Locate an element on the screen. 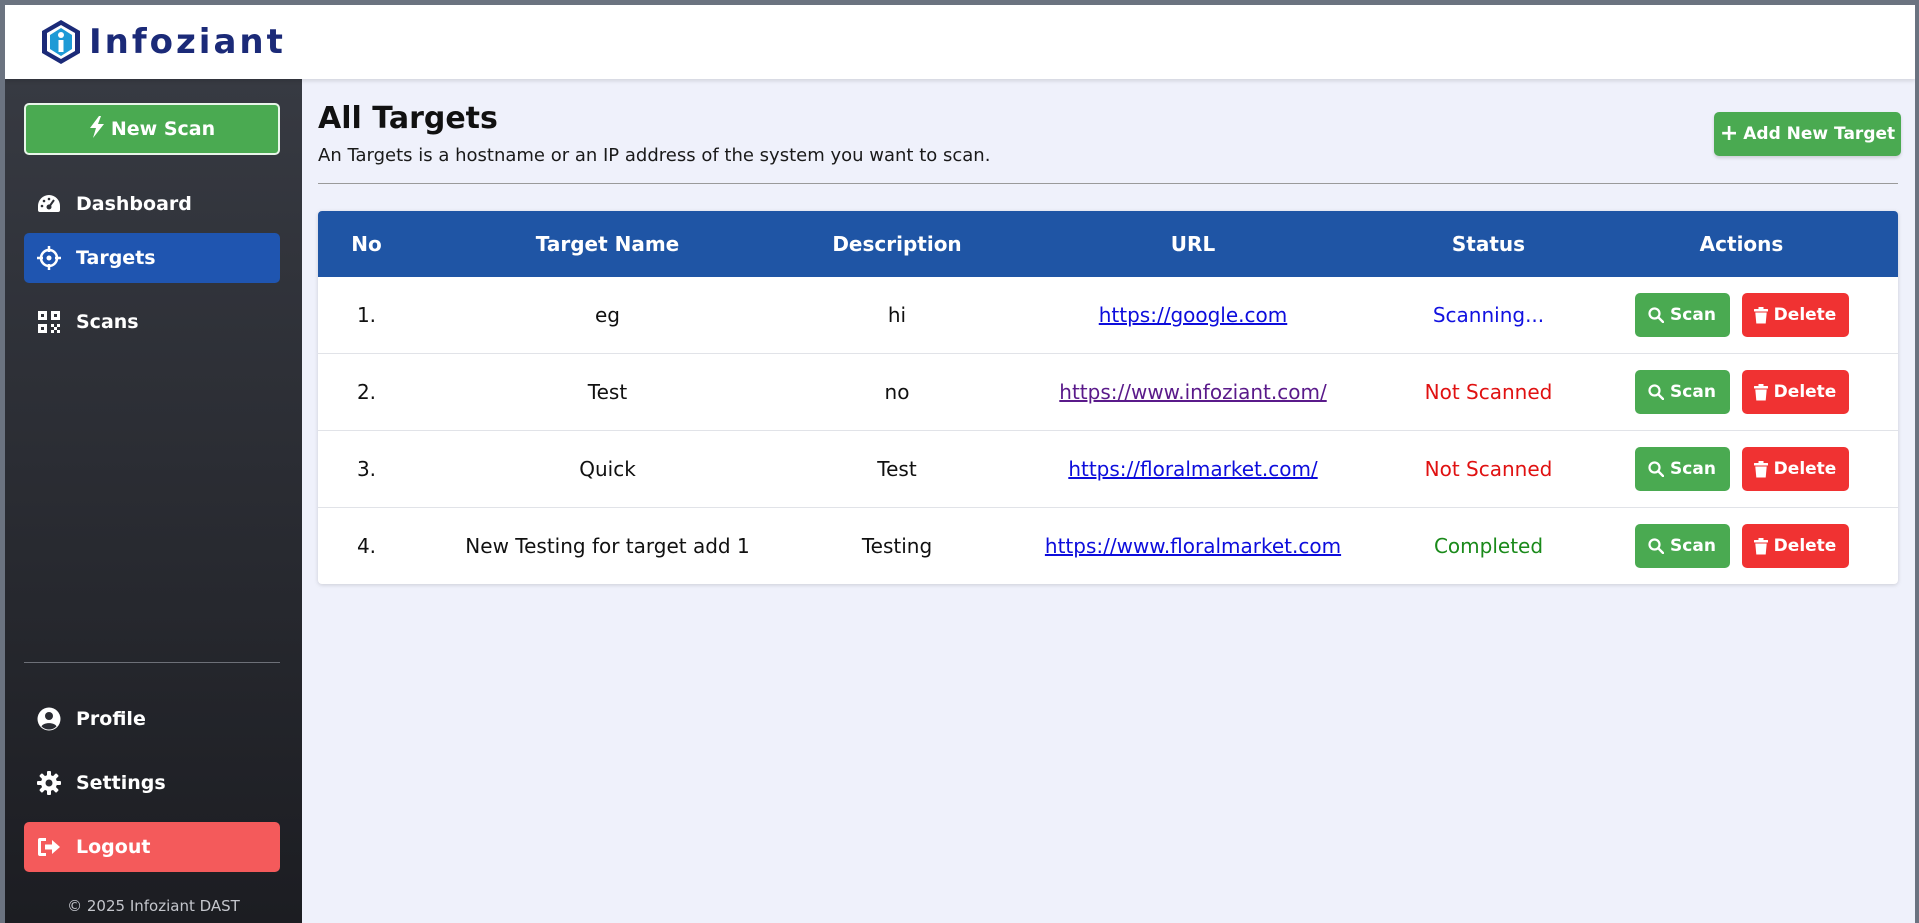 The height and width of the screenshot is (923, 1919). add-new-target-label: Add New Target is located at coordinates (1819, 134).